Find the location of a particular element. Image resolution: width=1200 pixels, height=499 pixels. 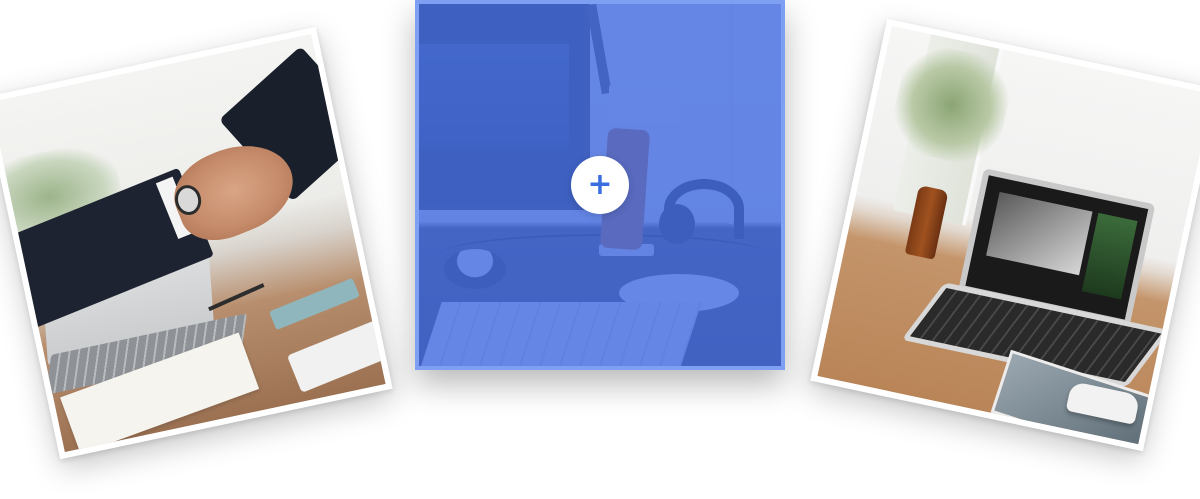

expand-button: + is located at coordinates (600, 185).